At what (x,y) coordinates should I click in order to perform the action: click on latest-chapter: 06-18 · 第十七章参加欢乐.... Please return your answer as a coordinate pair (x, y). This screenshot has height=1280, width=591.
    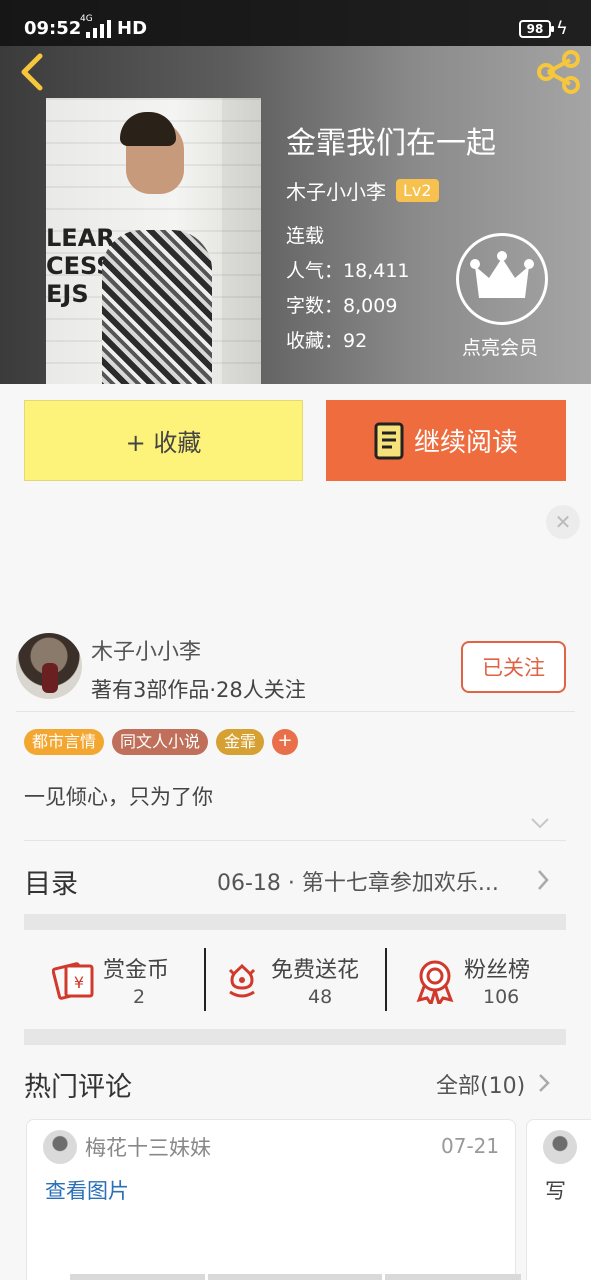
    Looking at the image, I should click on (358, 881).